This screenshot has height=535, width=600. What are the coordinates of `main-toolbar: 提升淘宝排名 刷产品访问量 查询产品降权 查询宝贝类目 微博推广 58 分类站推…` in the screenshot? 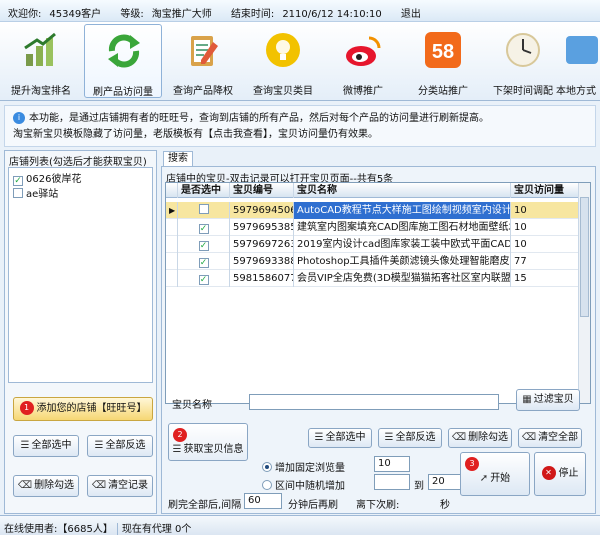 It's located at (300, 61).